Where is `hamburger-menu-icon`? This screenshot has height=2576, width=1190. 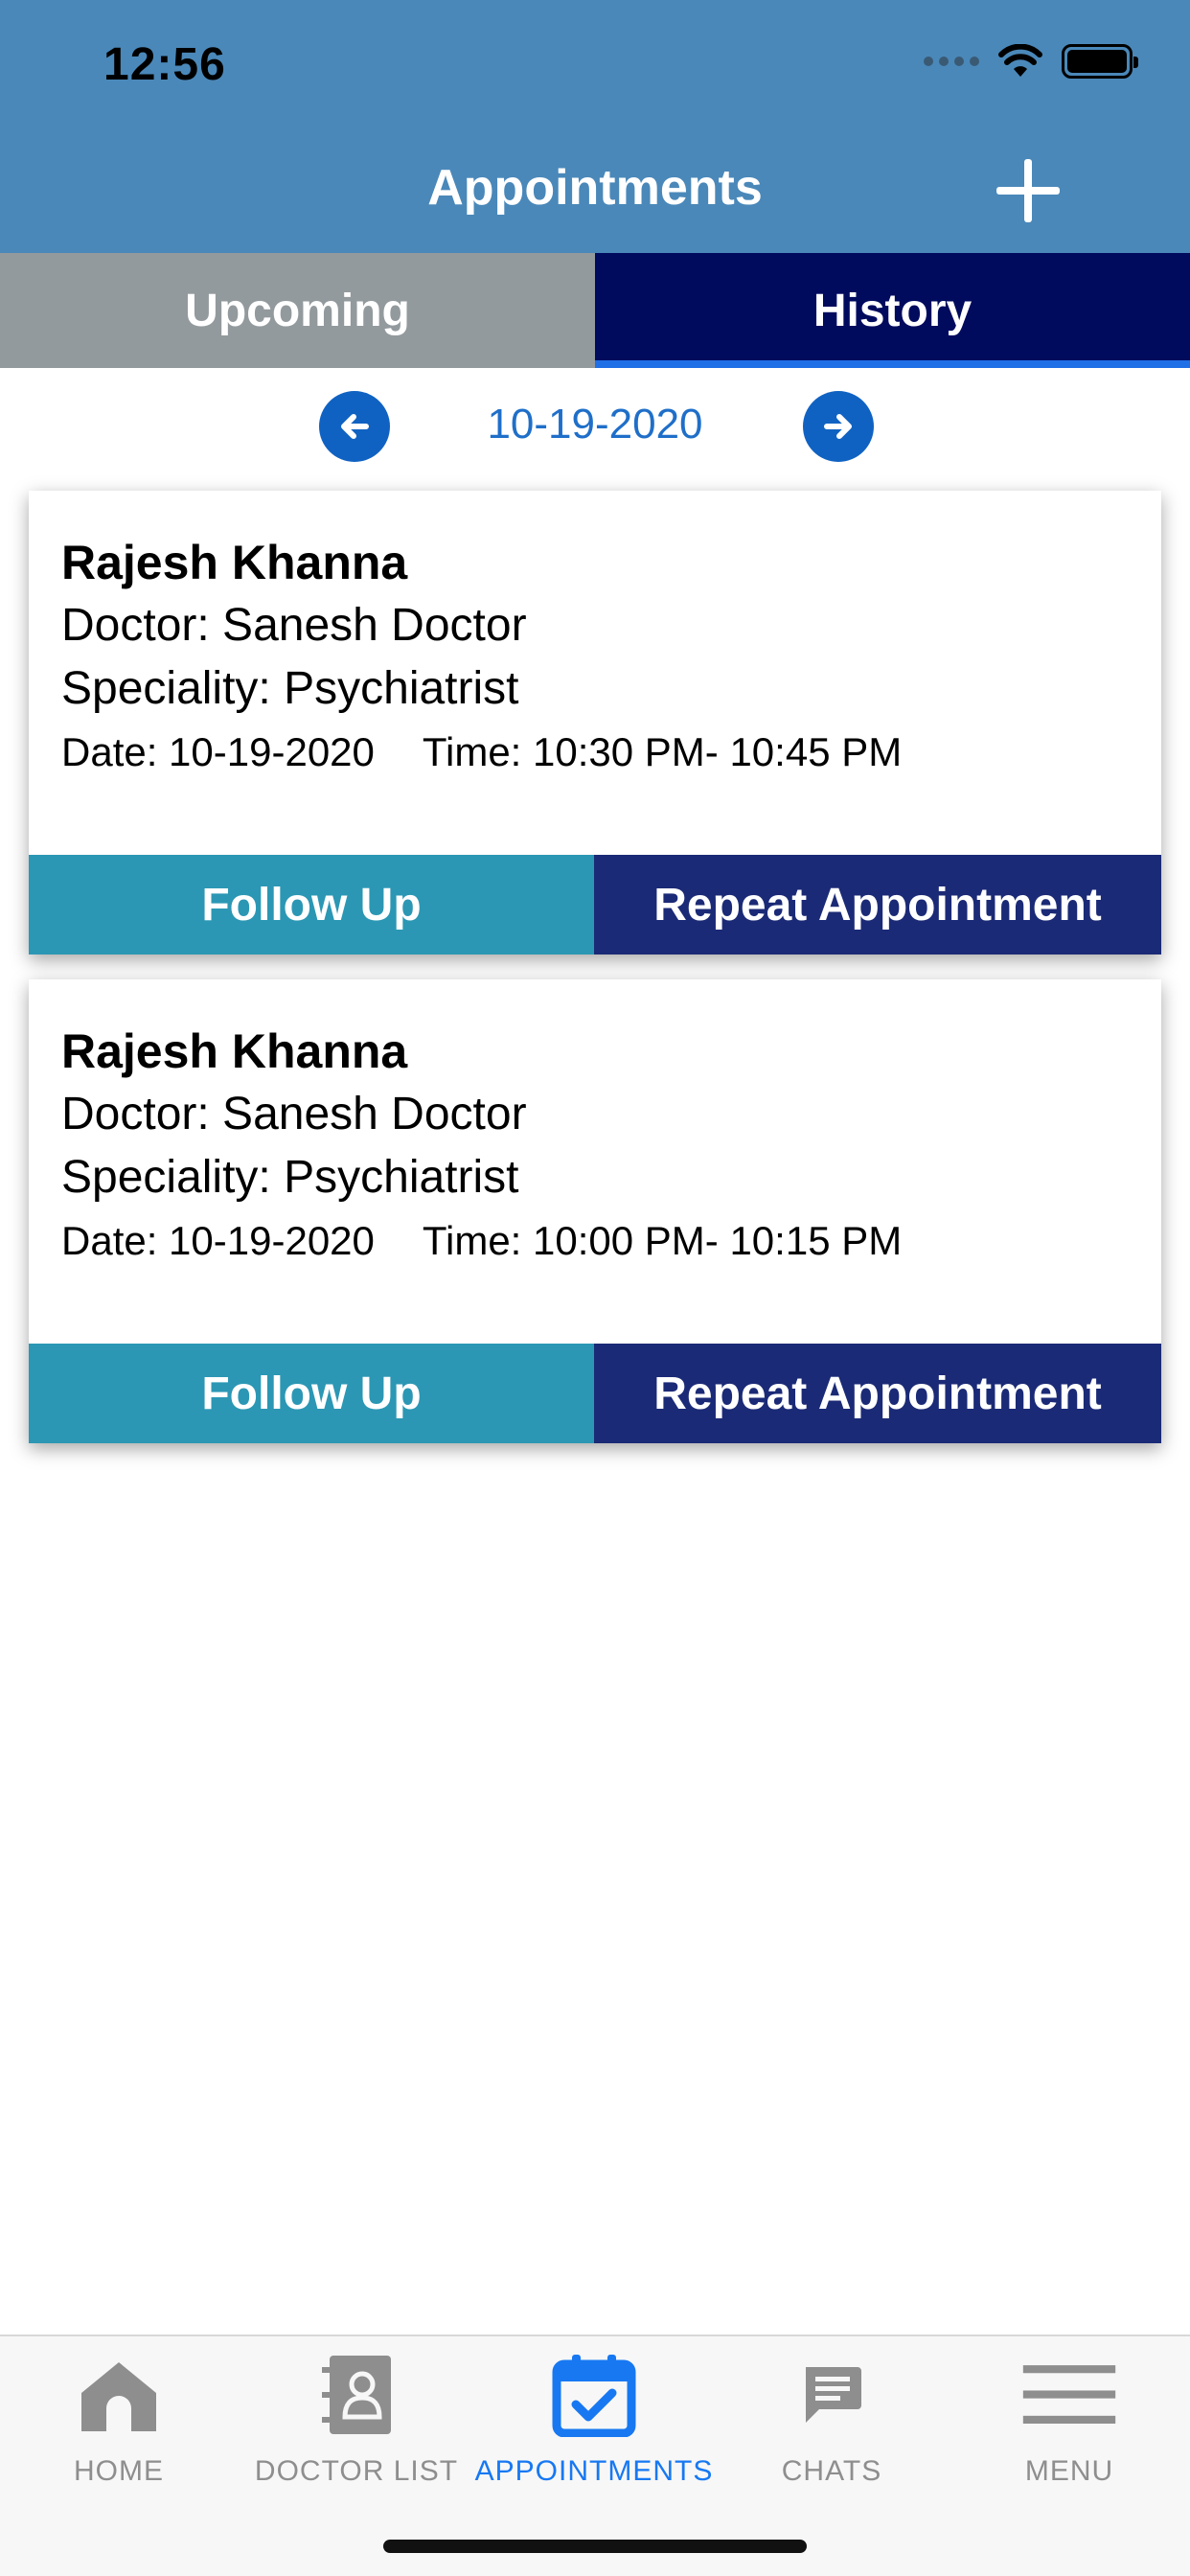
hamburger-menu-icon is located at coordinates (1069, 2394).